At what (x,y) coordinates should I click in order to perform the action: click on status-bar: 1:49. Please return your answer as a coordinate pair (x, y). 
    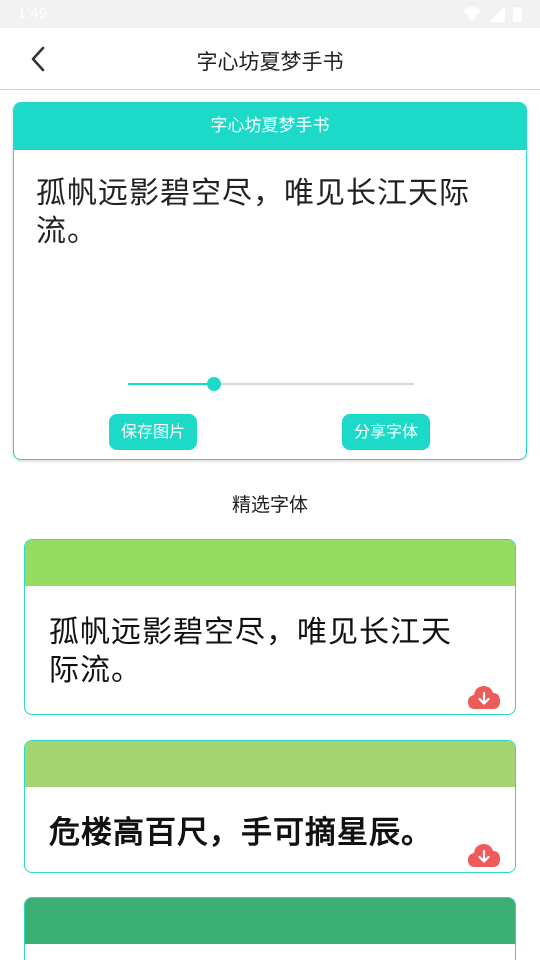
    Looking at the image, I should click on (270, 14).